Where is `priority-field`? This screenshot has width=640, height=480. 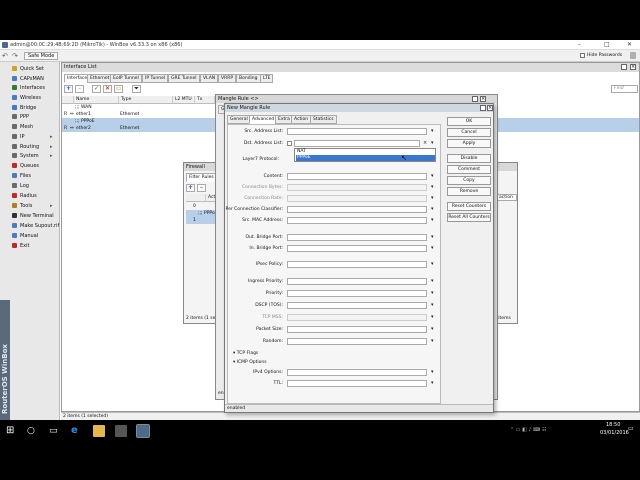
priority-field is located at coordinates (357, 293).